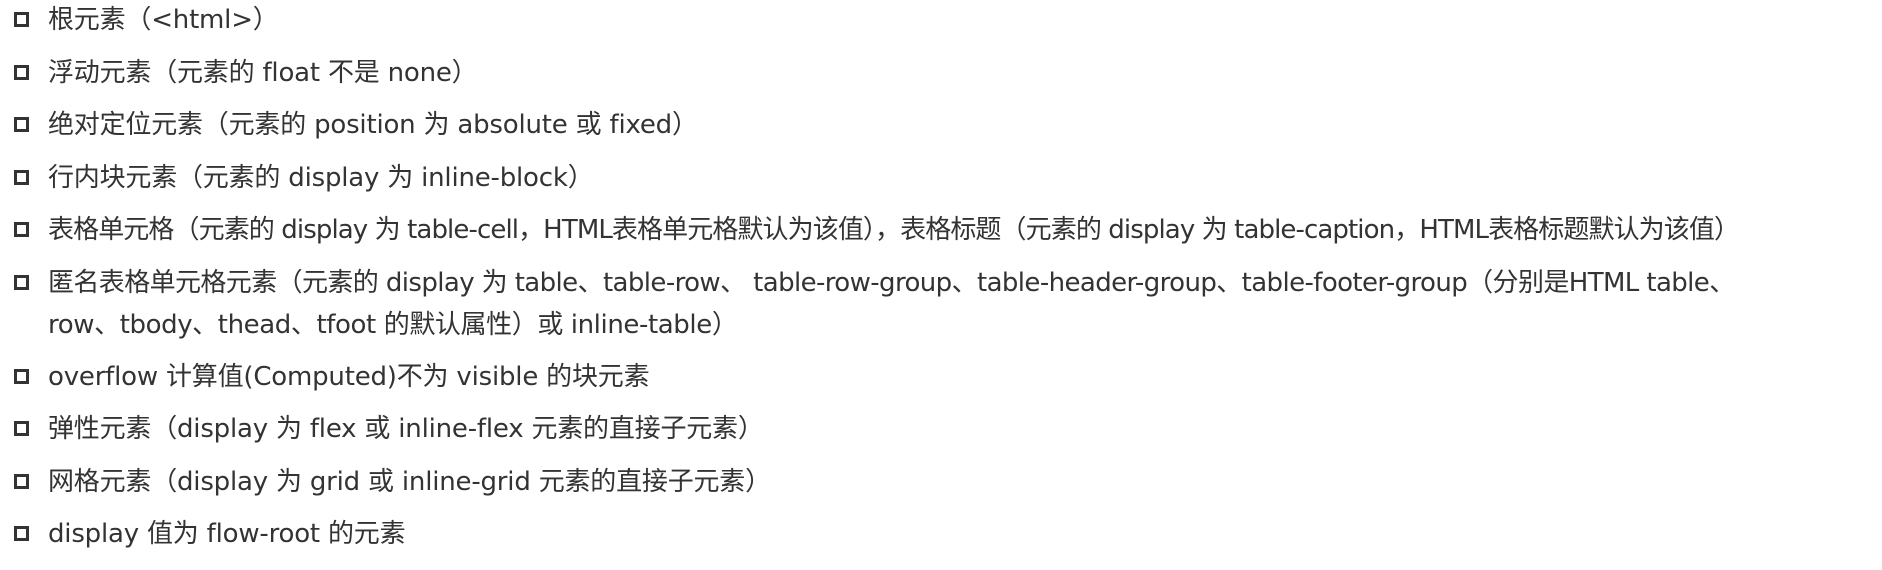 This screenshot has width=1882, height=570. I want to click on list-item: 浮动元素（元素的 float 不是 none）, so click(941, 73).